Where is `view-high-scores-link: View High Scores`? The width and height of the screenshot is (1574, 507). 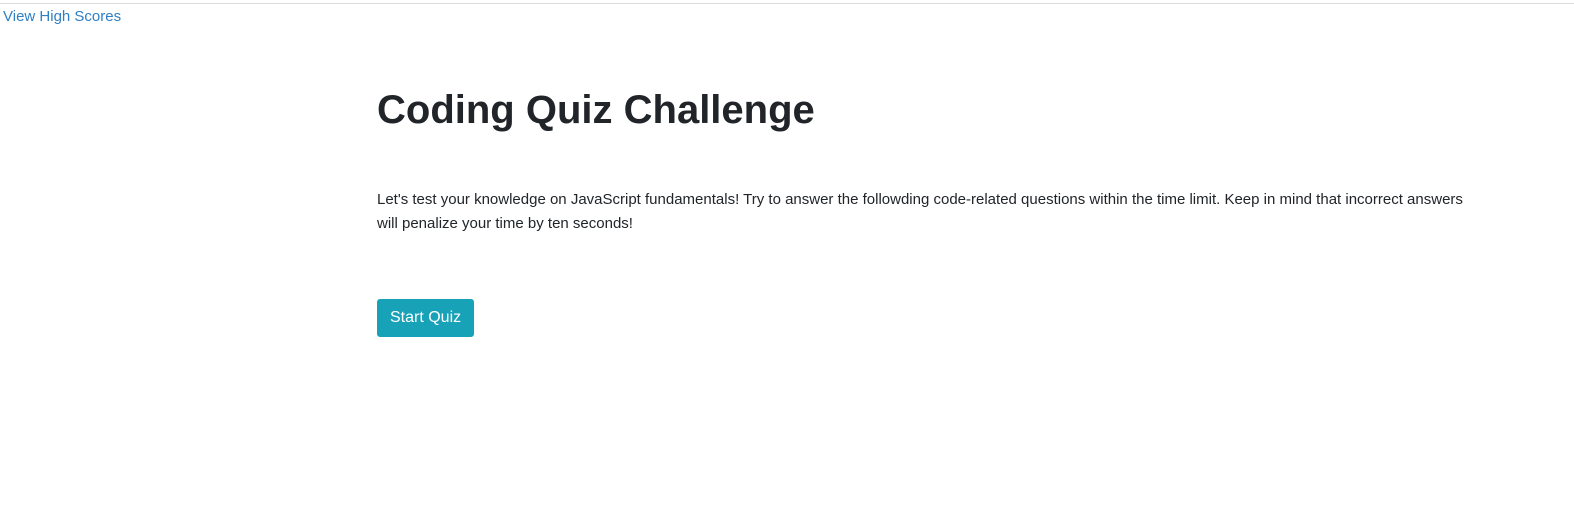 view-high-scores-link: View High Scores is located at coordinates (62, 17).